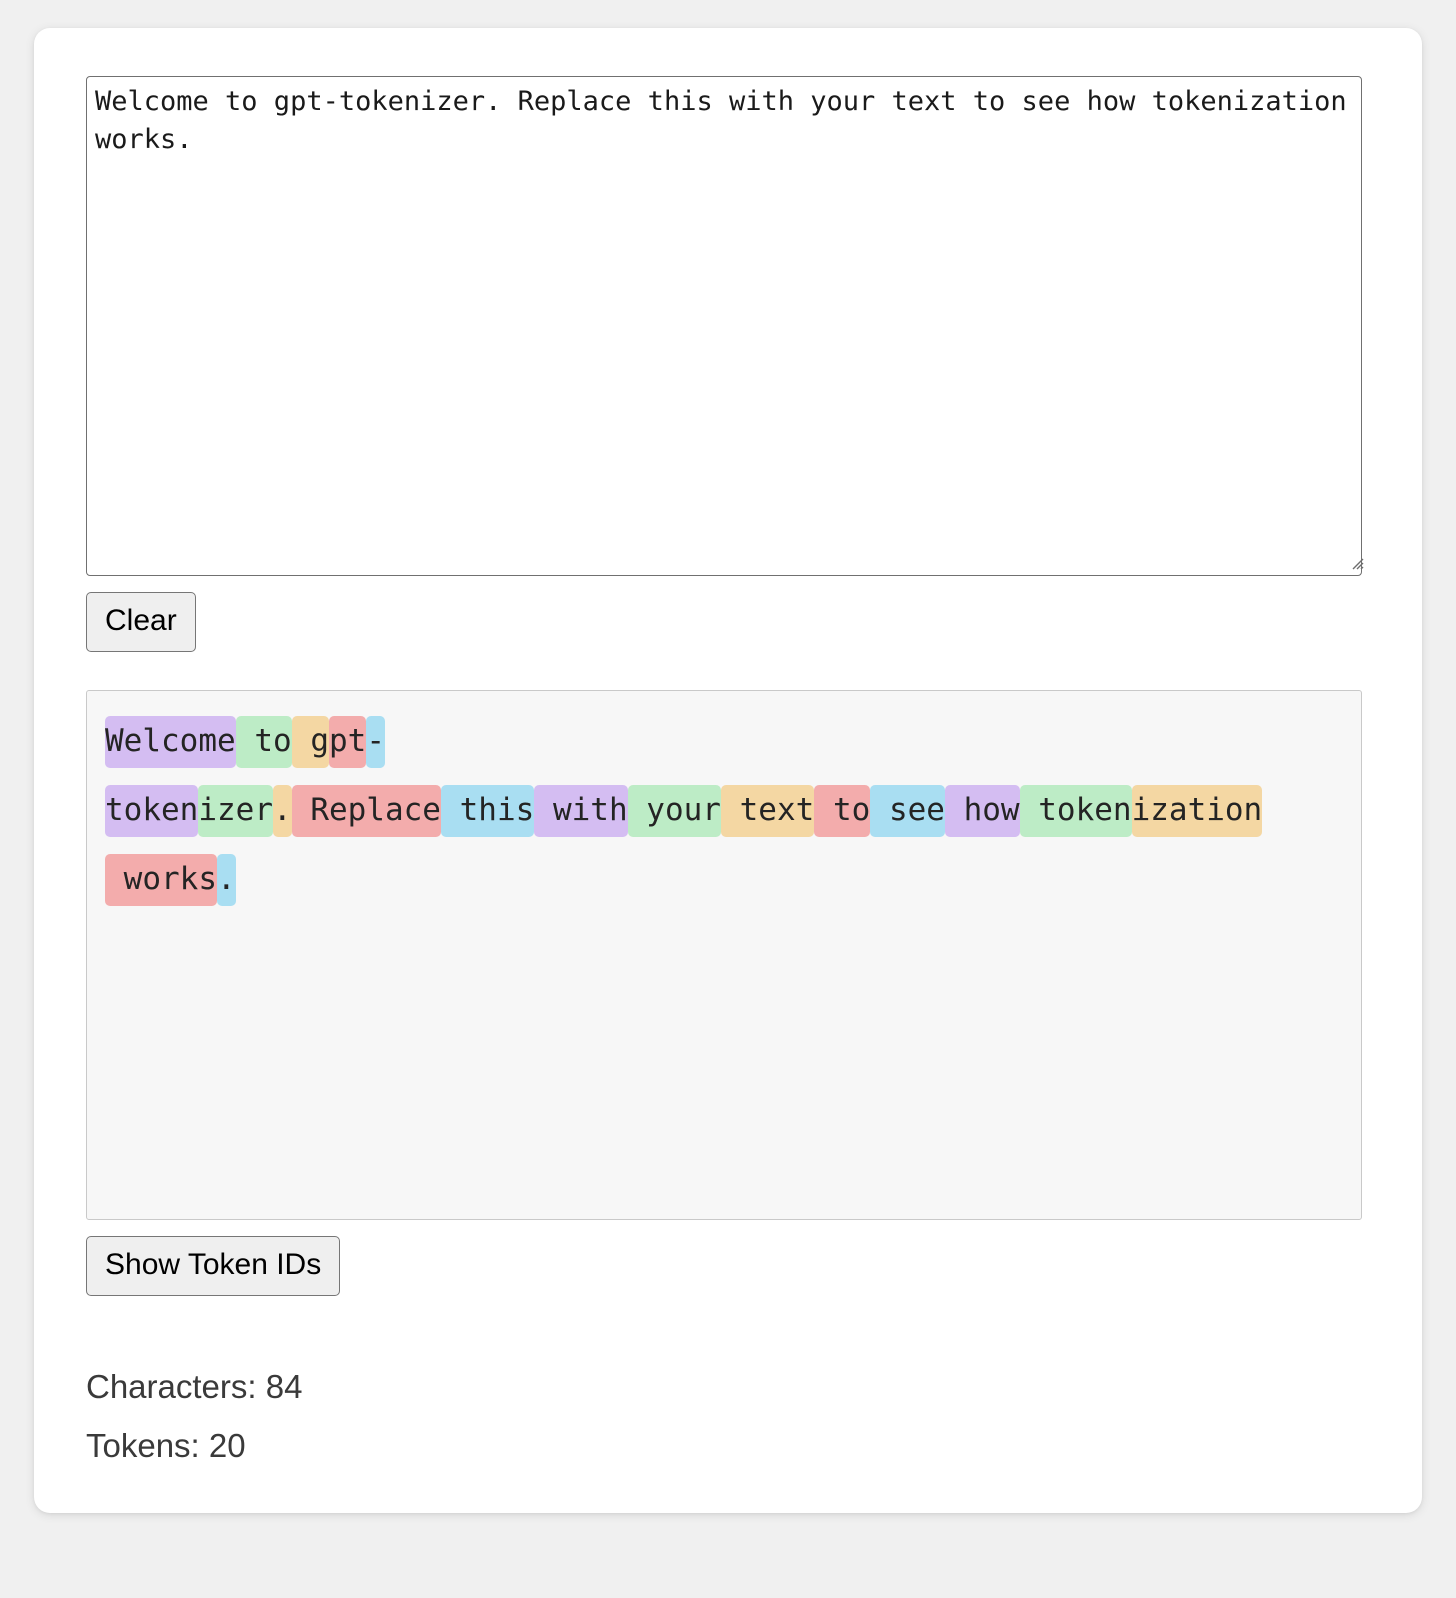 The height and width of the screenshot is (1598, 1456). Describe the element at coordinates (674, 810) in the screenshot. I see `token-chip: your` at that location.